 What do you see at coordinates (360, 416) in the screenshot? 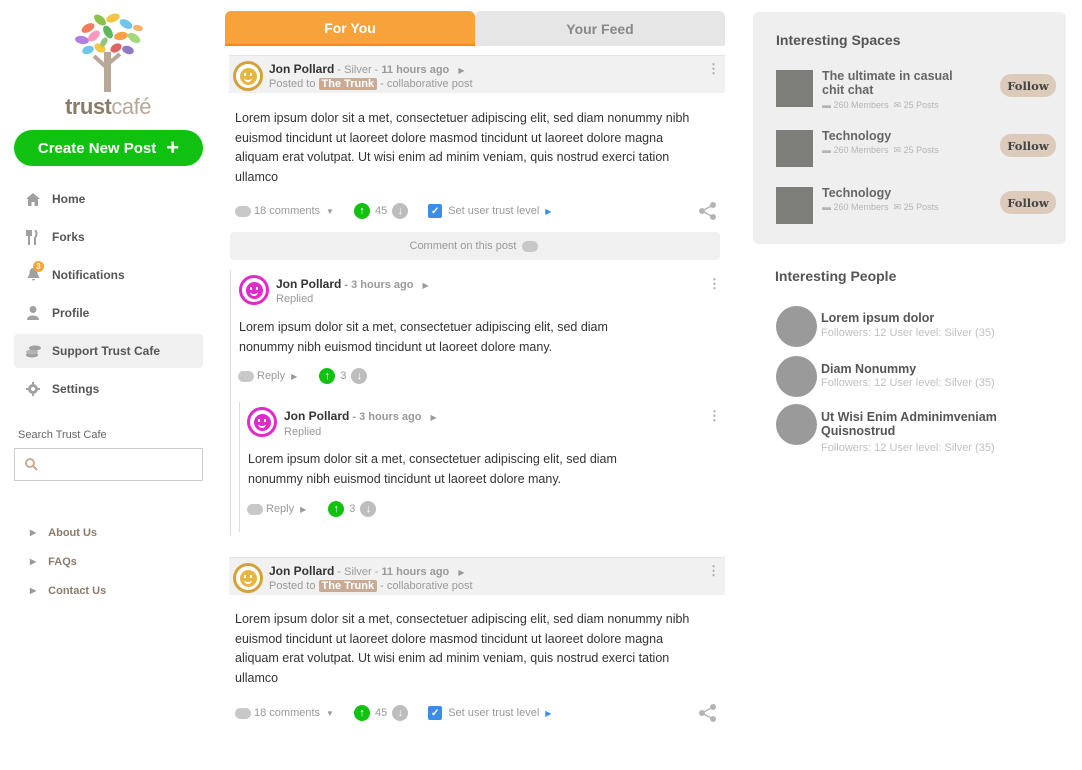
I see `reply-author-line: Jon Pollard - 3 hours ago ▶` at bounding box center [360, 416].